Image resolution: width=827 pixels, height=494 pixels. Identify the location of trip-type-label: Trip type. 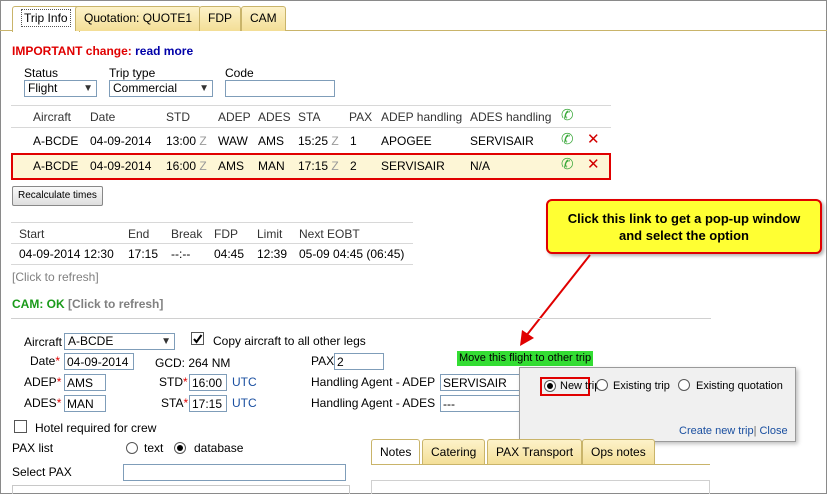
(132, 73).